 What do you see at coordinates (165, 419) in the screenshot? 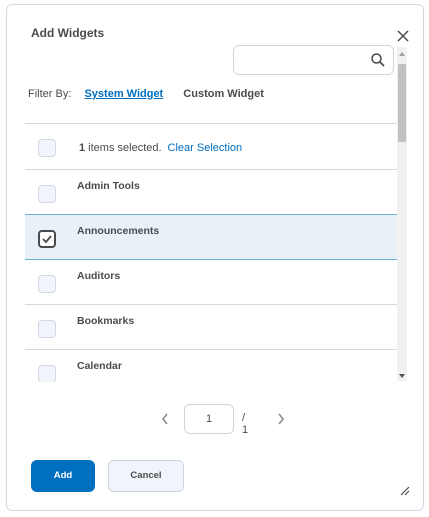
I see `chevron-left-icon` at bounding box center [165, 419].